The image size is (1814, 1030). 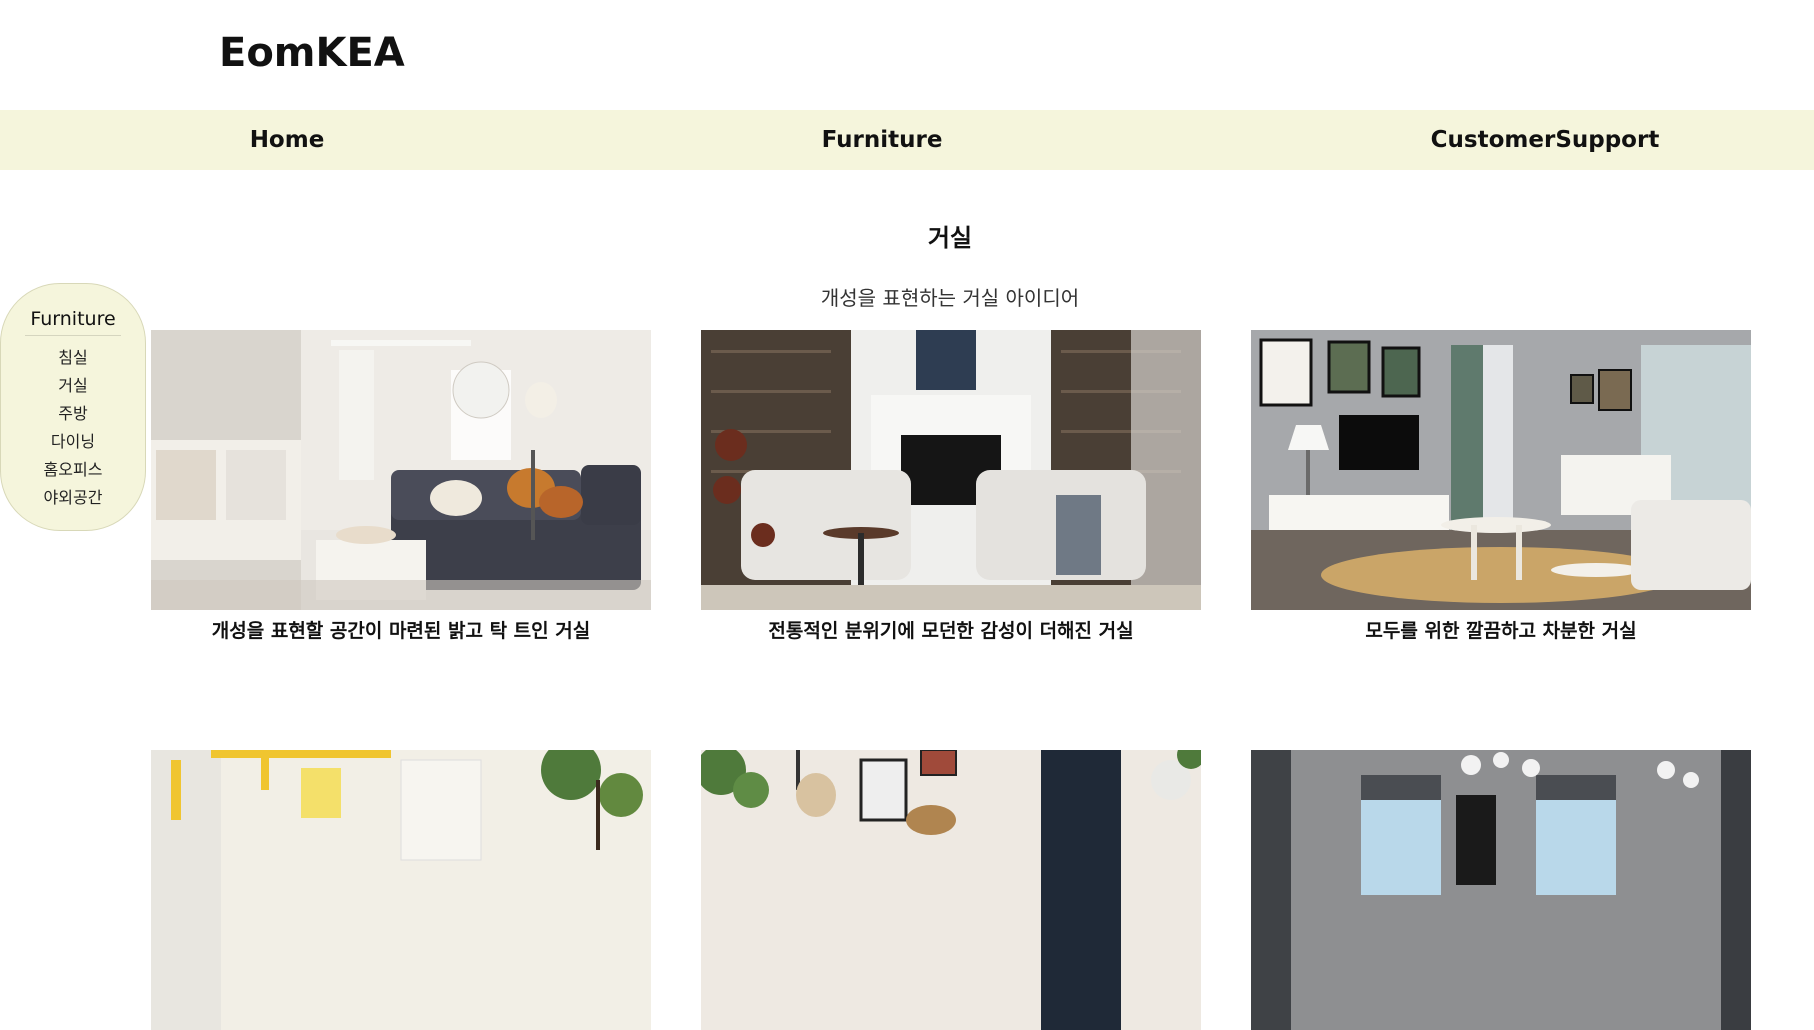 What do you see at coordinates (73, 442) in the screenshot?
I see `sidebar-item-dining: 다이닝` at bounding box center [73, 442].